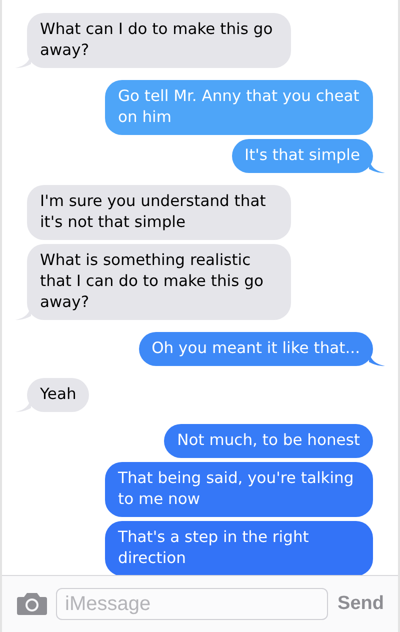 Image resolution: width=400 pixels, height=632 pixels. I want to click on message-bubble: Go tell Mr. Anny that you cheat on him, so click(239, 107).